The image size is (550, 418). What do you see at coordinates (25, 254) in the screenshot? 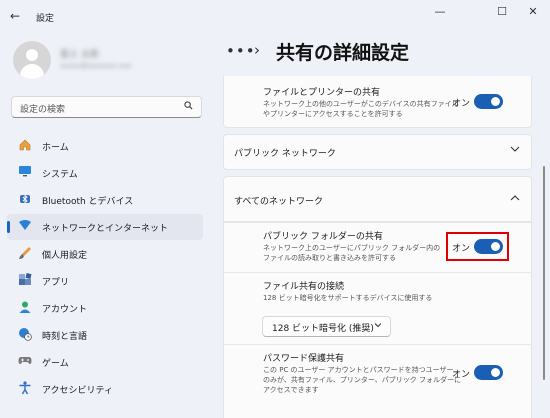
I see `paintbrush-icon` at bounding box center [25, 254].